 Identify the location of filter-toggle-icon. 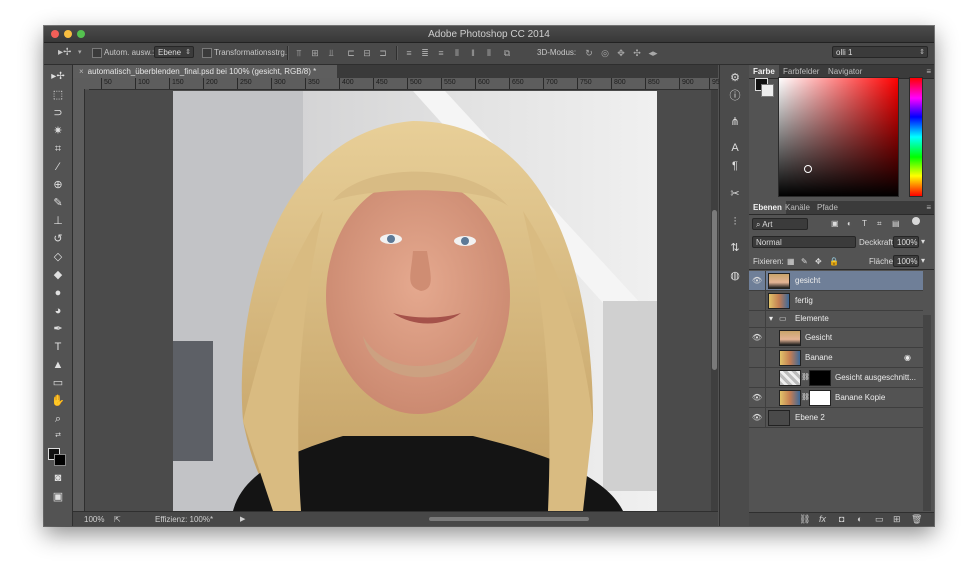
(916, 221).